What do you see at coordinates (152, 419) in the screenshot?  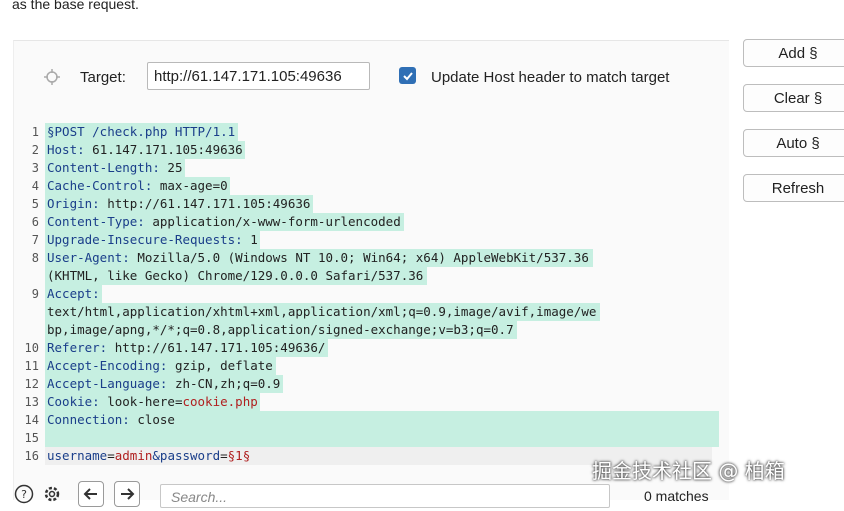 I see `header-value: close` at bounding box center [152, 419].